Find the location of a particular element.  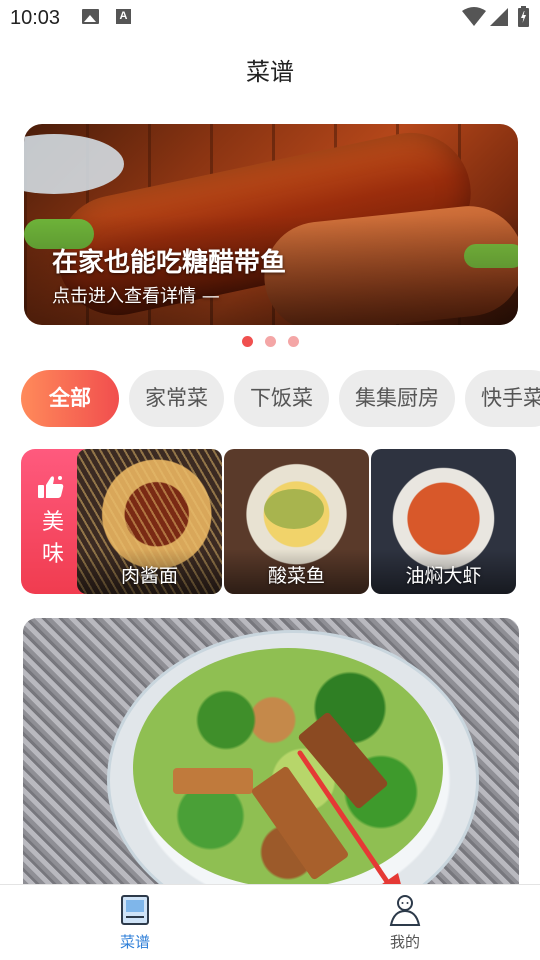

image-icon is located at coordinates (90, 16).